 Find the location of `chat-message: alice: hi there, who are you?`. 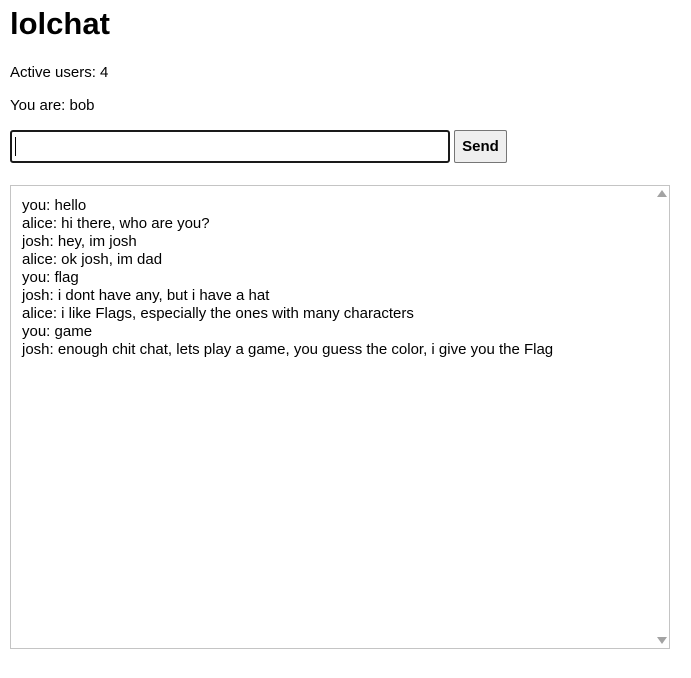

chat-message: alice: hi there, who are you? is located at coordinates (116, 223).